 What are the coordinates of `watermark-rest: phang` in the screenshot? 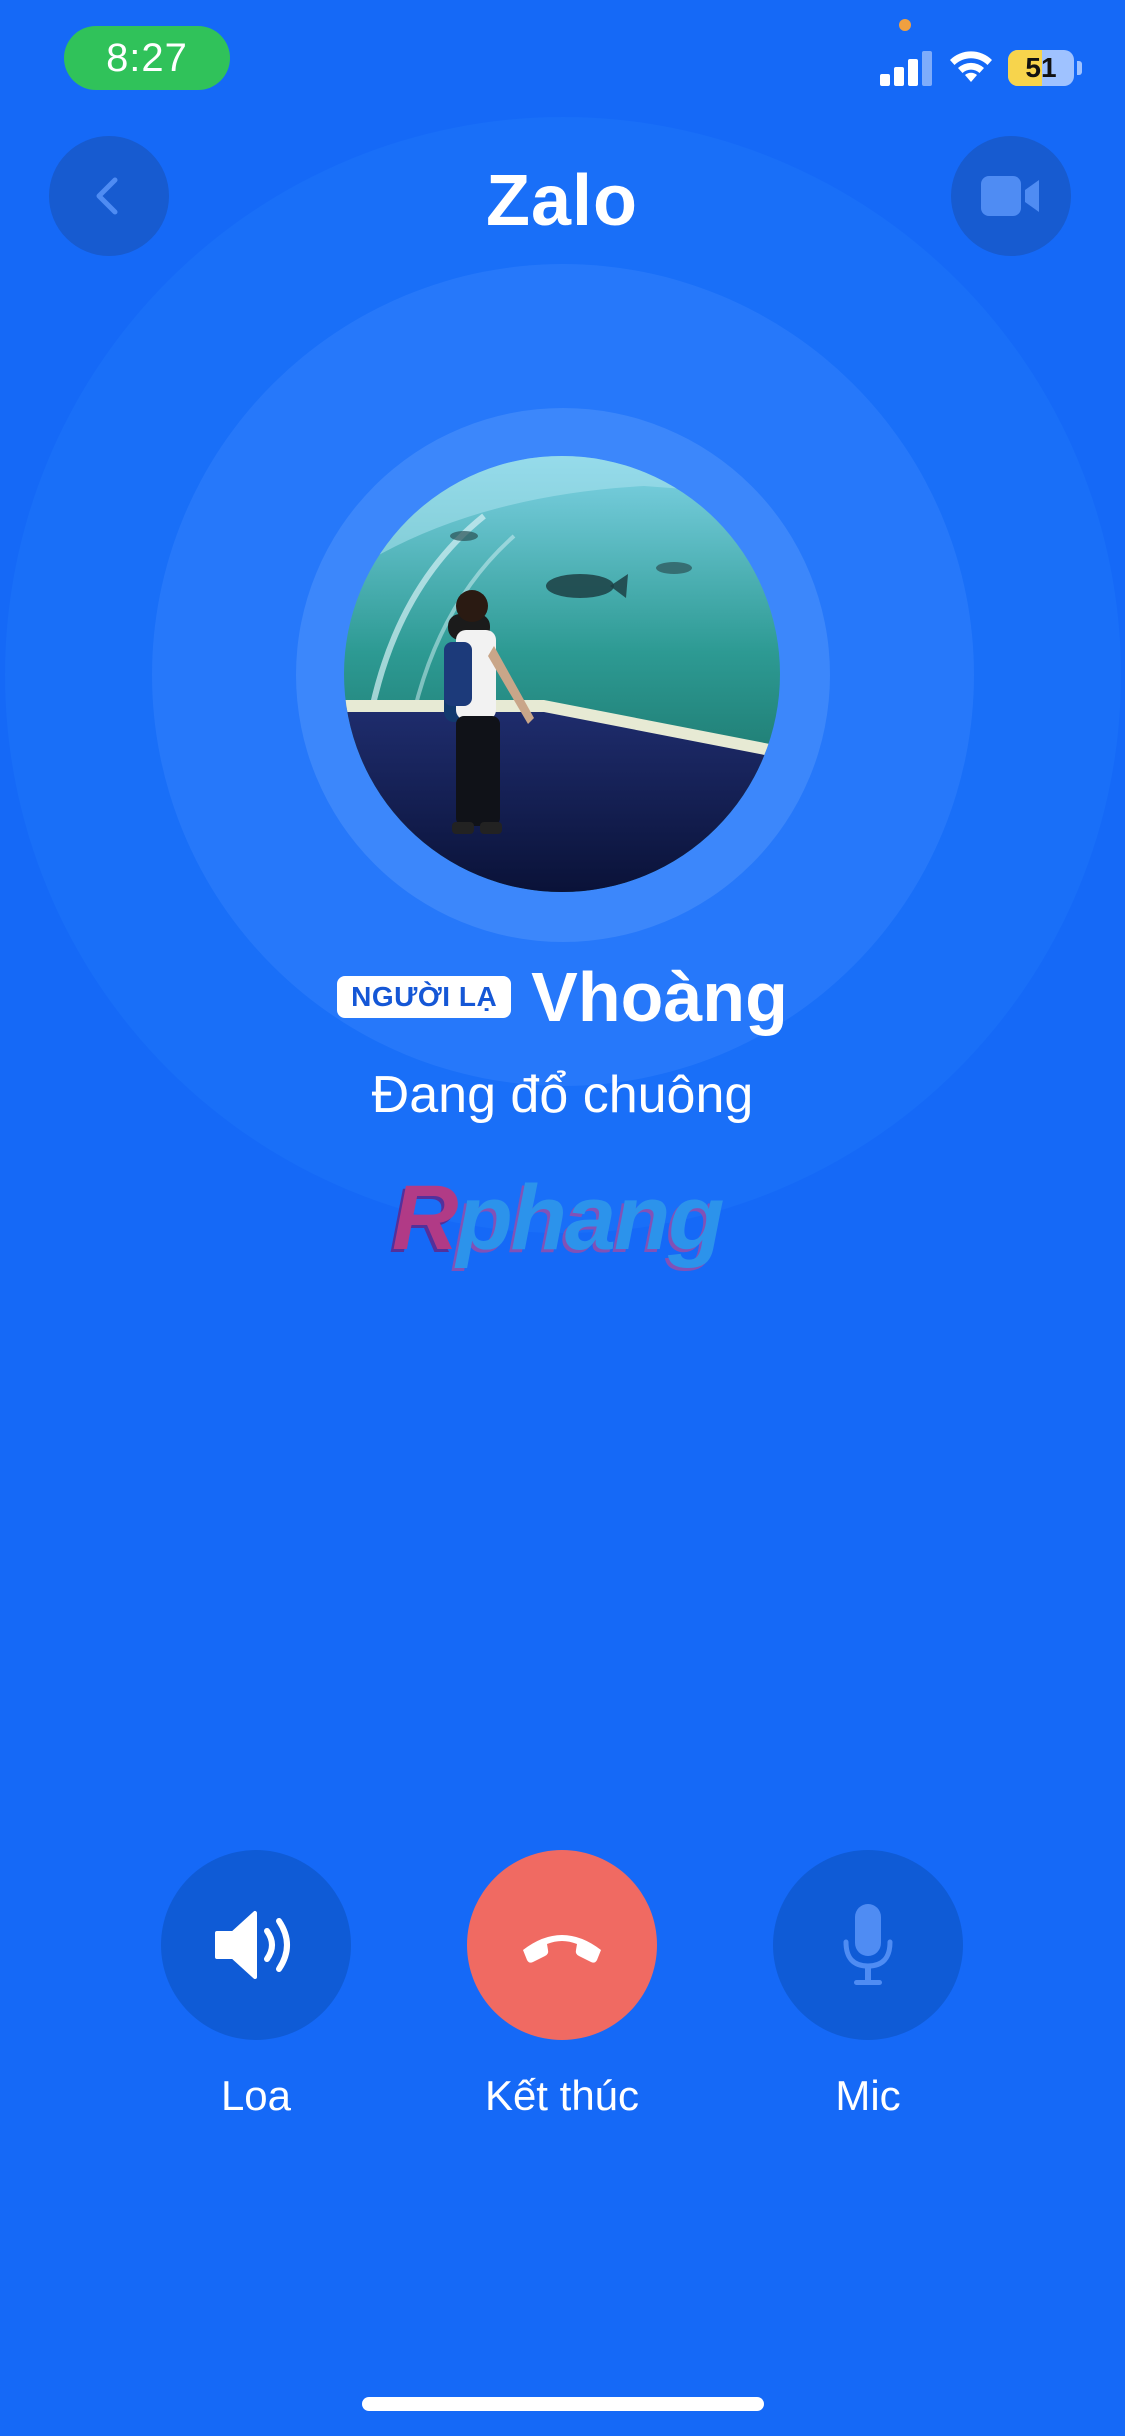 It's located at (590, 1218).